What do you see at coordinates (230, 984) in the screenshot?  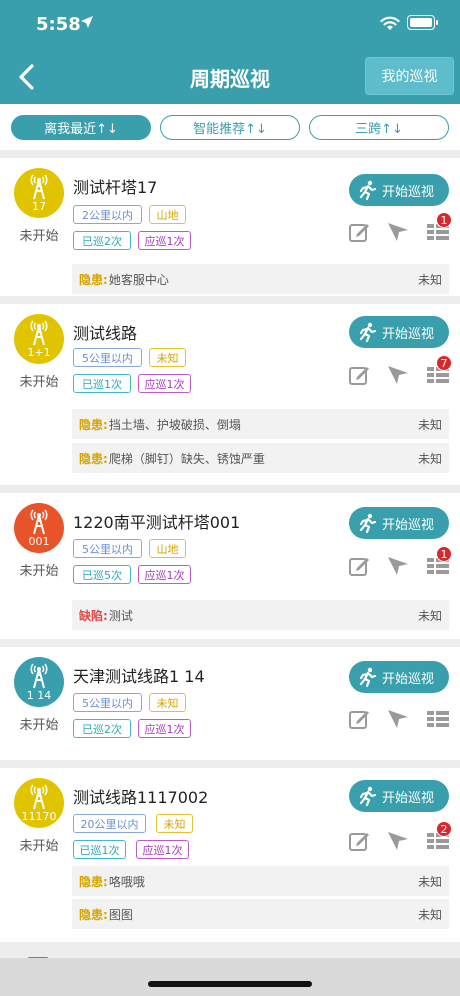 I see `home-indicator` at bounding box center [230, 984].